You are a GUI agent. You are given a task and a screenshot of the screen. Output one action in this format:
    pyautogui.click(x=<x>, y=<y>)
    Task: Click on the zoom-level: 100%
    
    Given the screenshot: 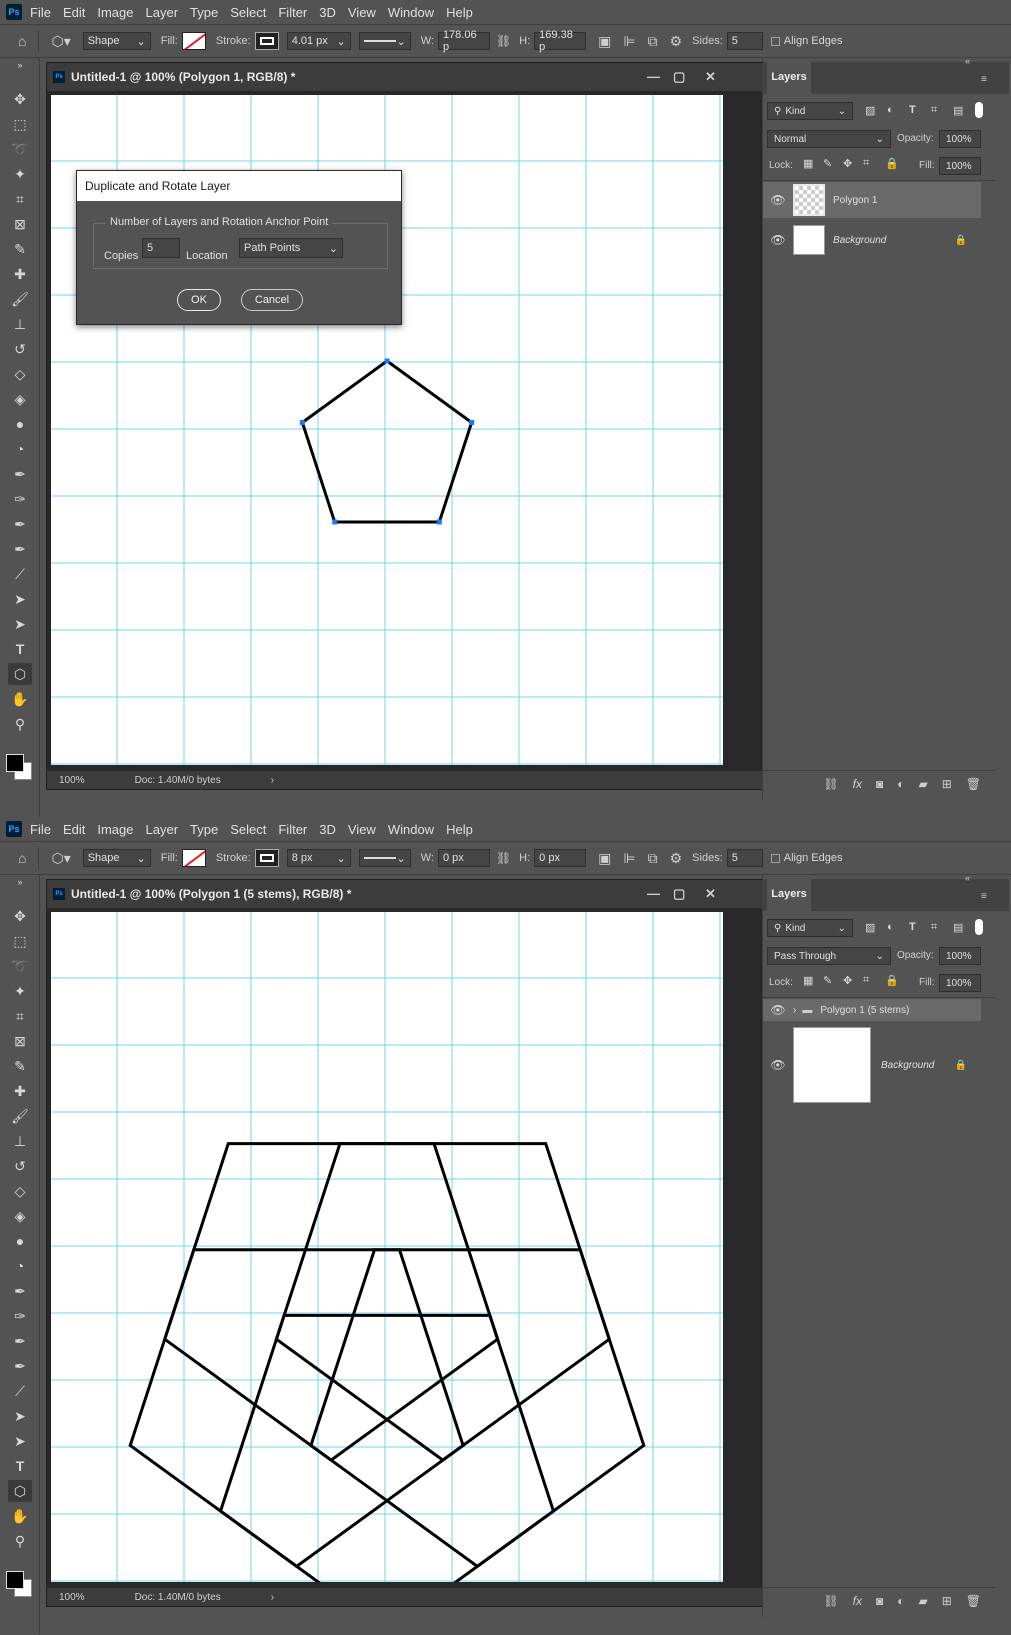 What is the action you would take?
    pyautogui.click(x=72, y=1597)
    